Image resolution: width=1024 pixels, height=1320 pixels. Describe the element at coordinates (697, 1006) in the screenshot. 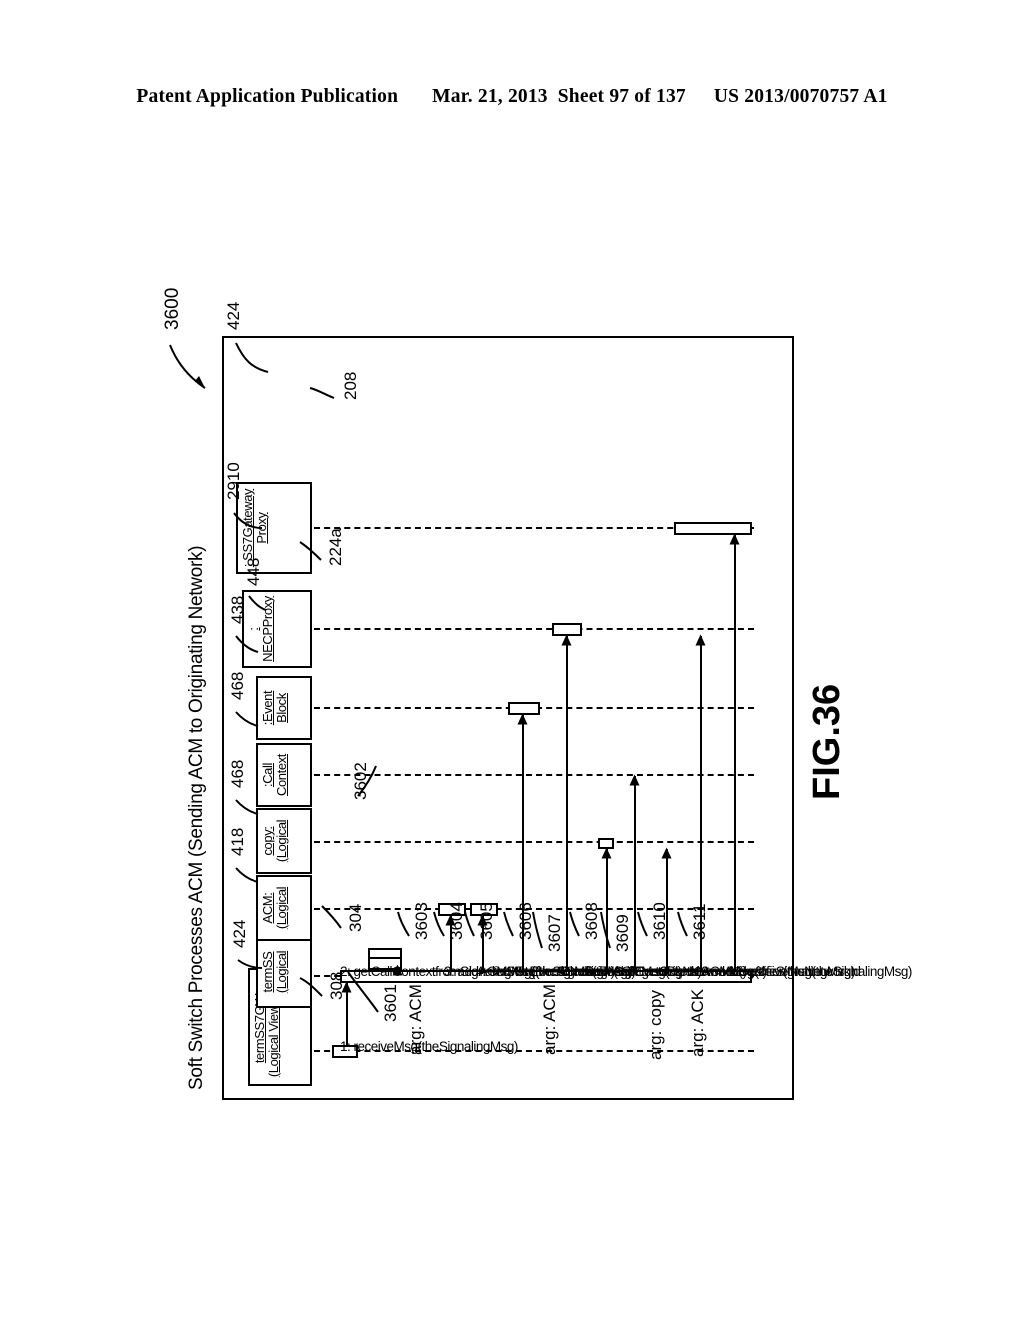

I see `arg-value: ACK` at that location.